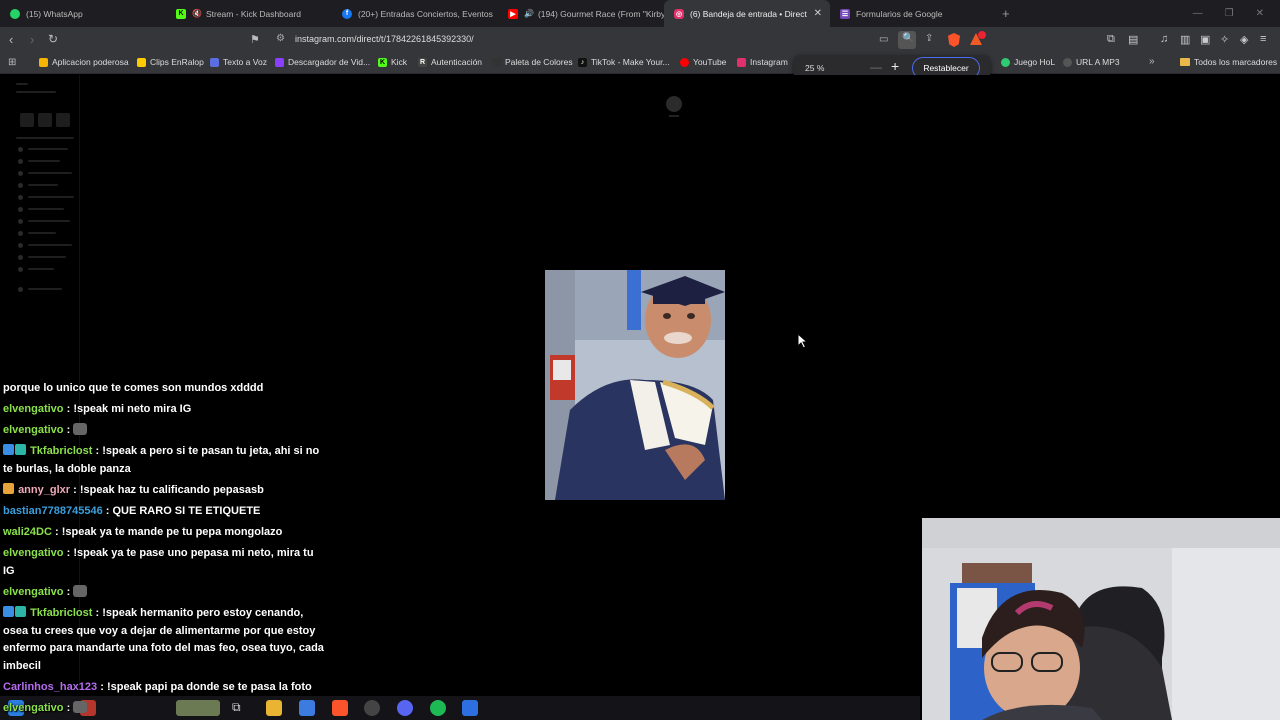  I want to click on app-icon, so click(470, 708).